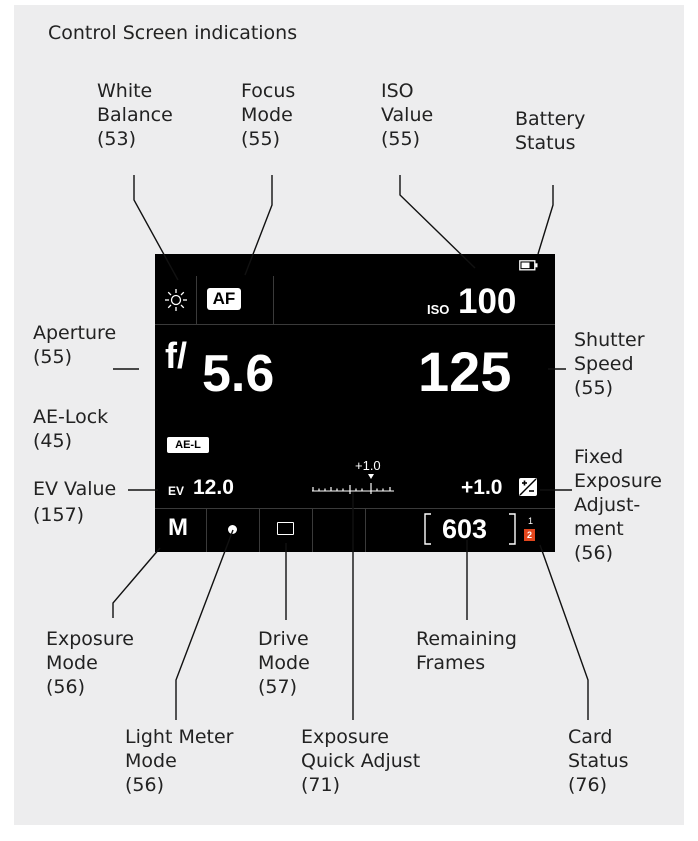 The width and height of the screenshot is (698, 841). What do you see at coordinates (465, 529) in the screenshot?
I see `remaining-frames-value: 603` at bounding box center [465, 529].